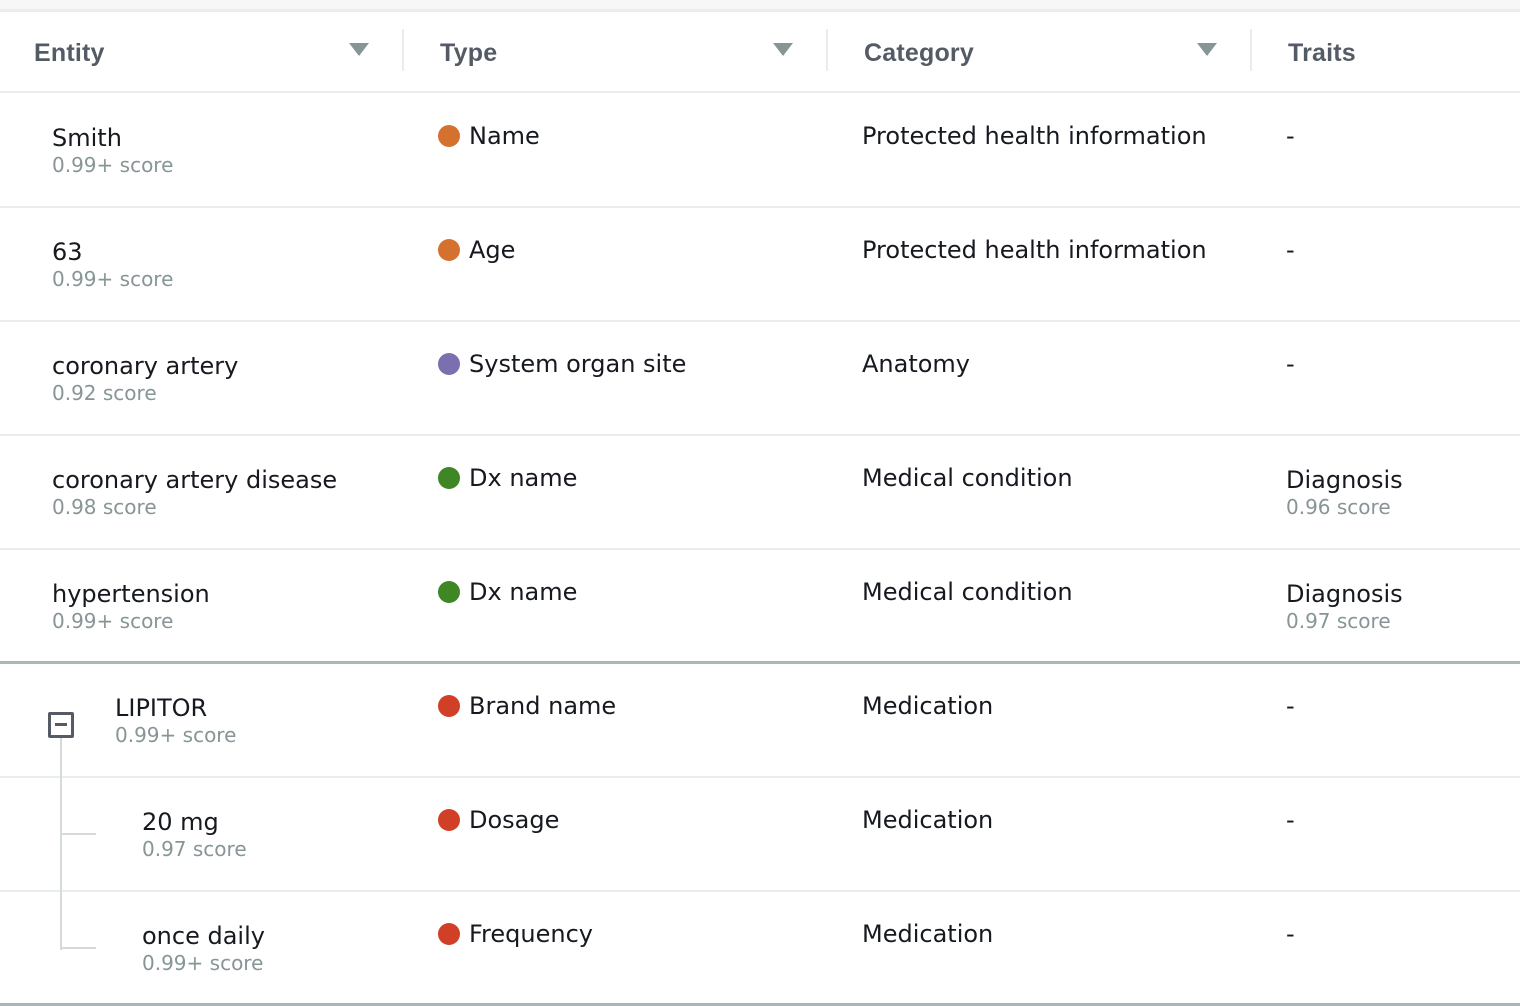  I want to click on type-cell: Dosage, so click(498, 820).